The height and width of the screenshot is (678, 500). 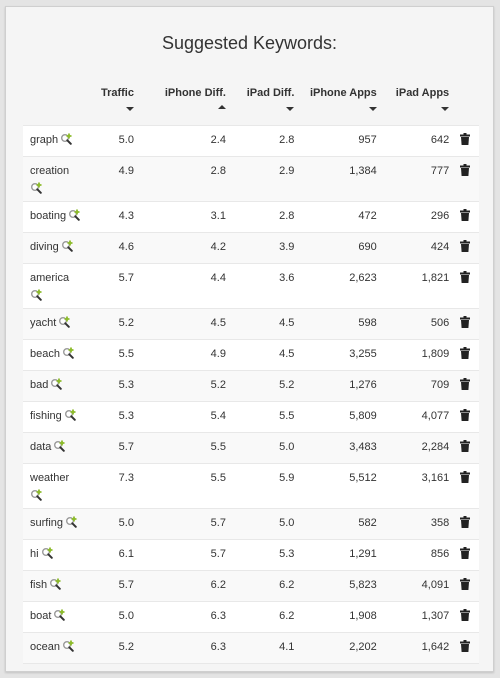 What do you see at coordinates (343, 586) in the screenshot?
I see `iphone-apps-cell: 5,823` at bounding box center [343, 586].